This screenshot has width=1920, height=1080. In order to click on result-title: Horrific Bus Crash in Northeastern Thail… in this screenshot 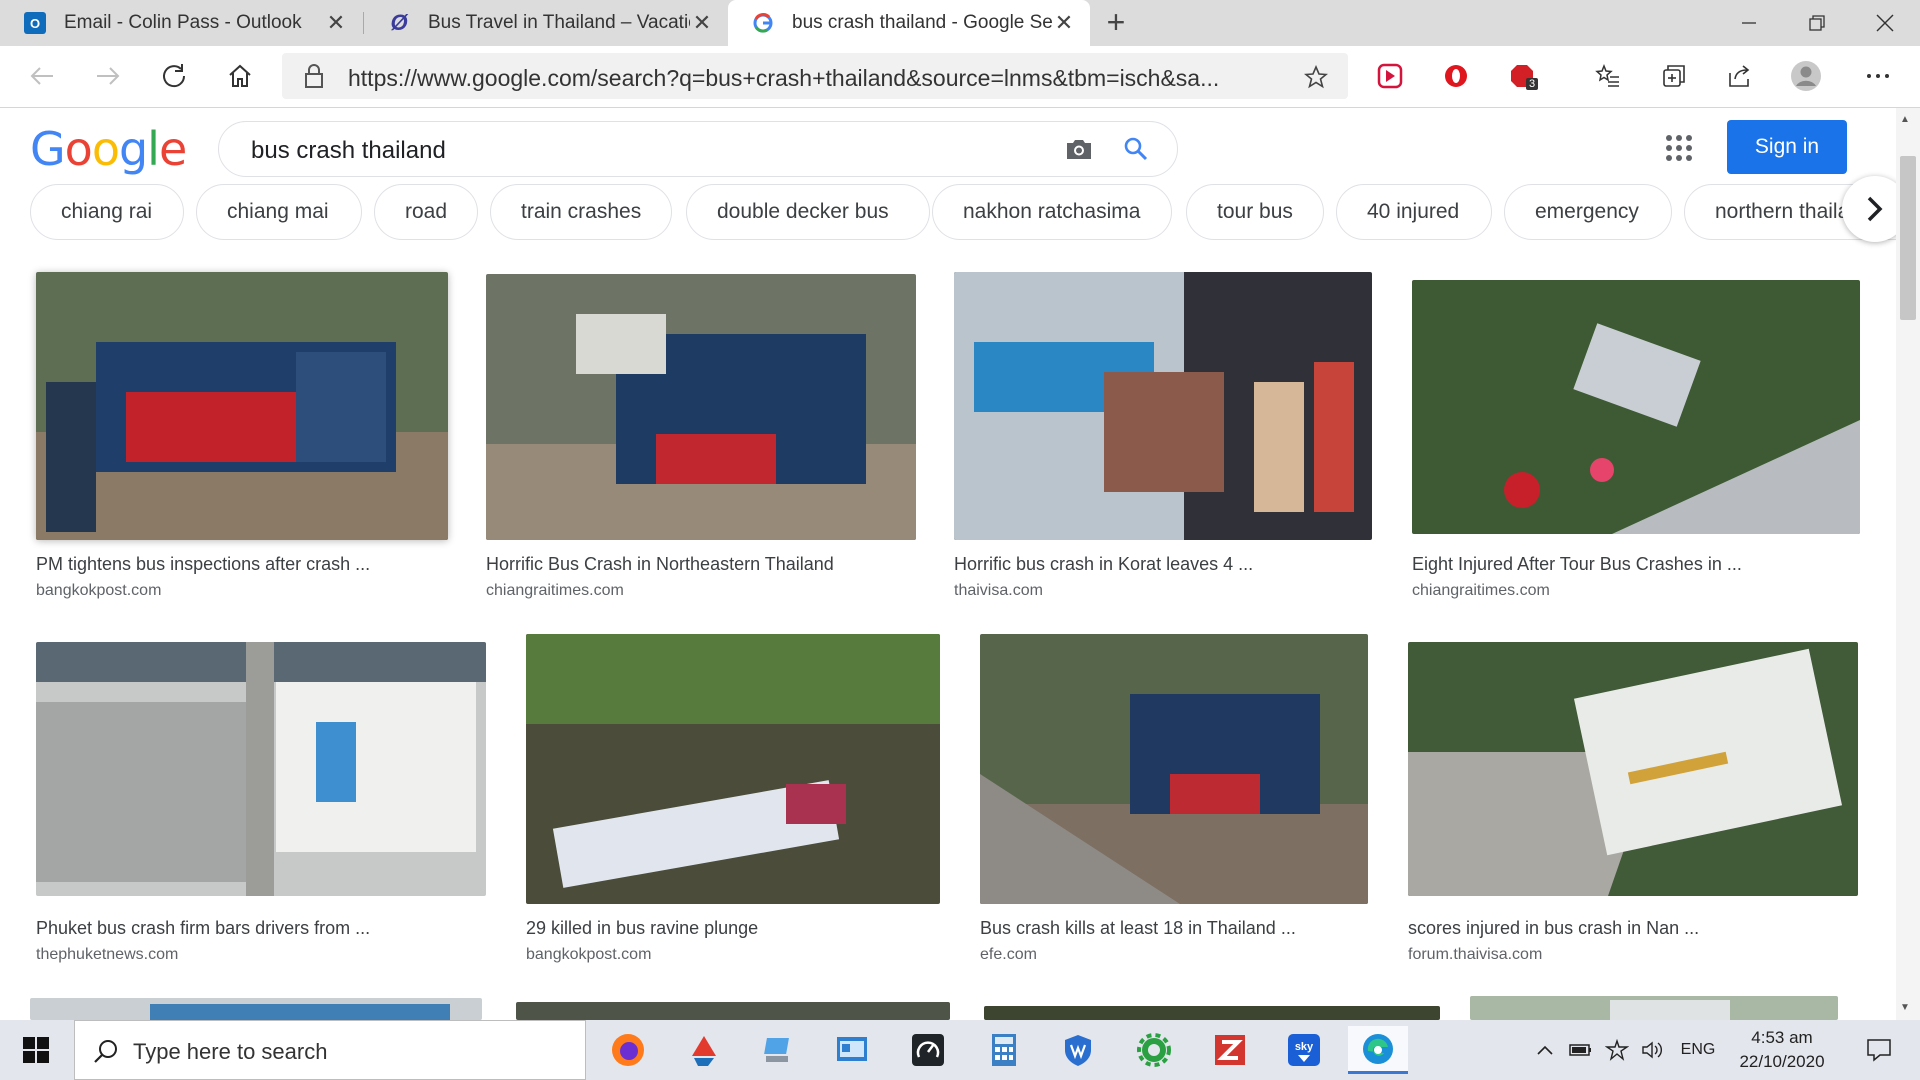, I will do `click(660, 564)`.